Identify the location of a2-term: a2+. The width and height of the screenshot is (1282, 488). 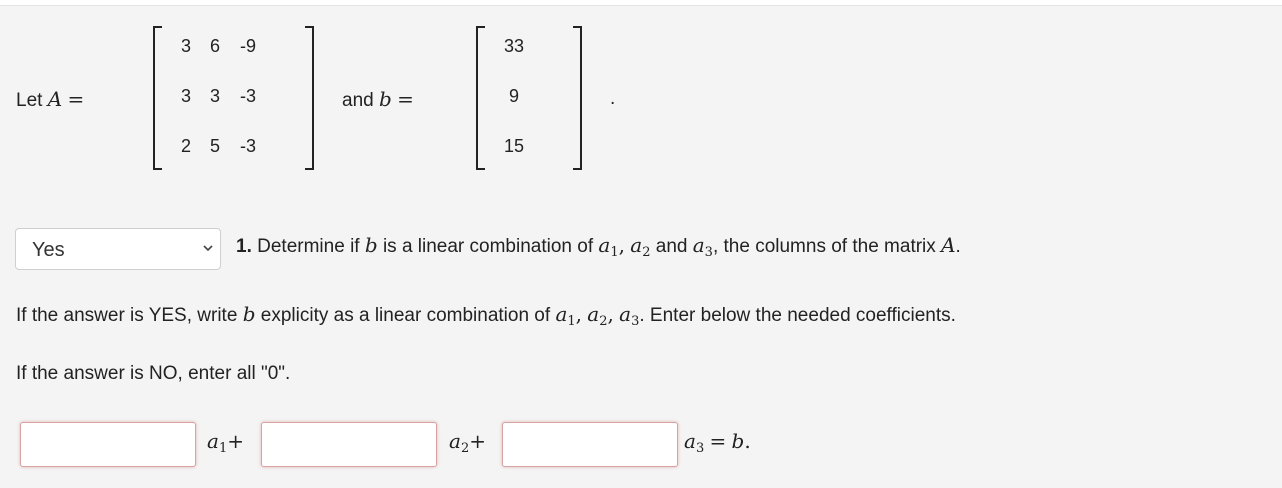
(467, 442).